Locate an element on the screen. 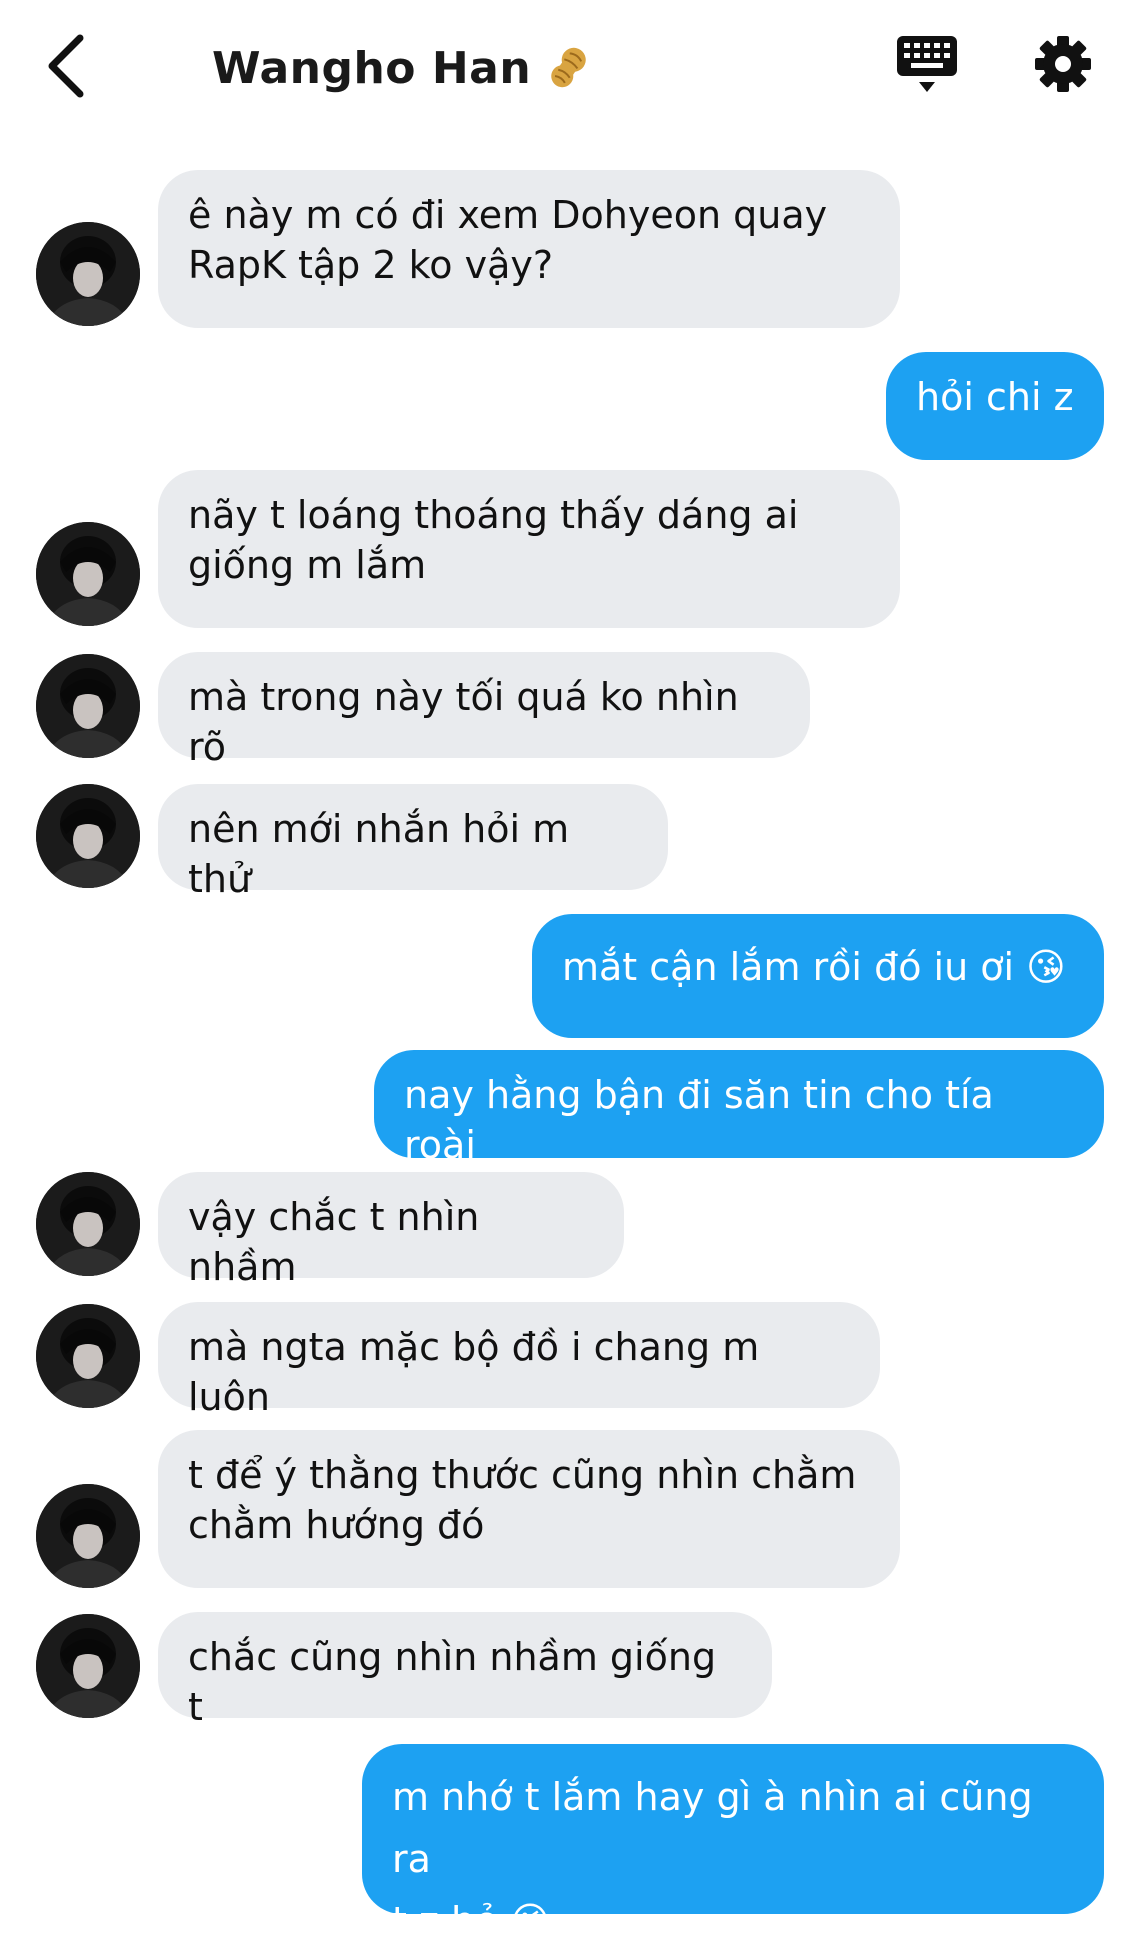  chat-header: Wangho Han is located at coordinates (565, 70).